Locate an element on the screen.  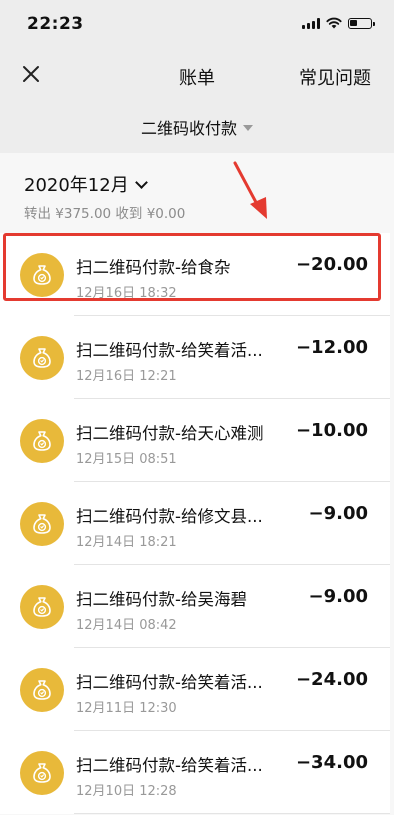
transaction-title: 扫二维码付款-给天心难测 is located at coordinates (170, 433).